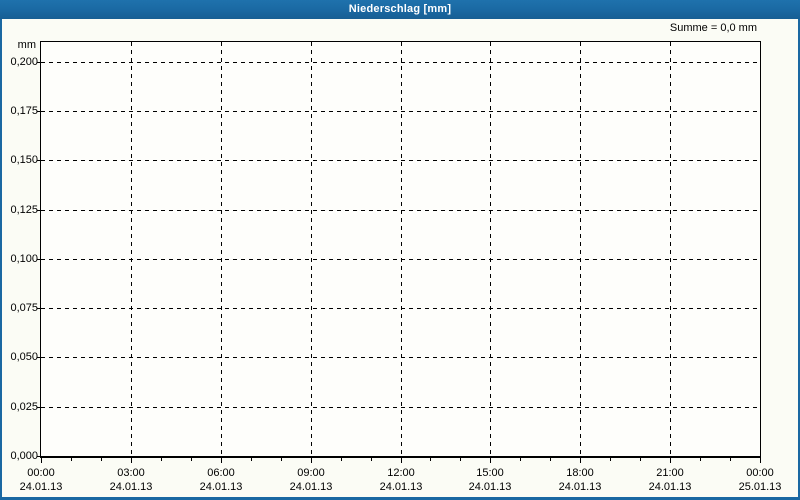  What do you see at coordinates (221, 473) in the screenshot?
I see `x-tick-time-label: 06:00` at bounding box center [221, 473].